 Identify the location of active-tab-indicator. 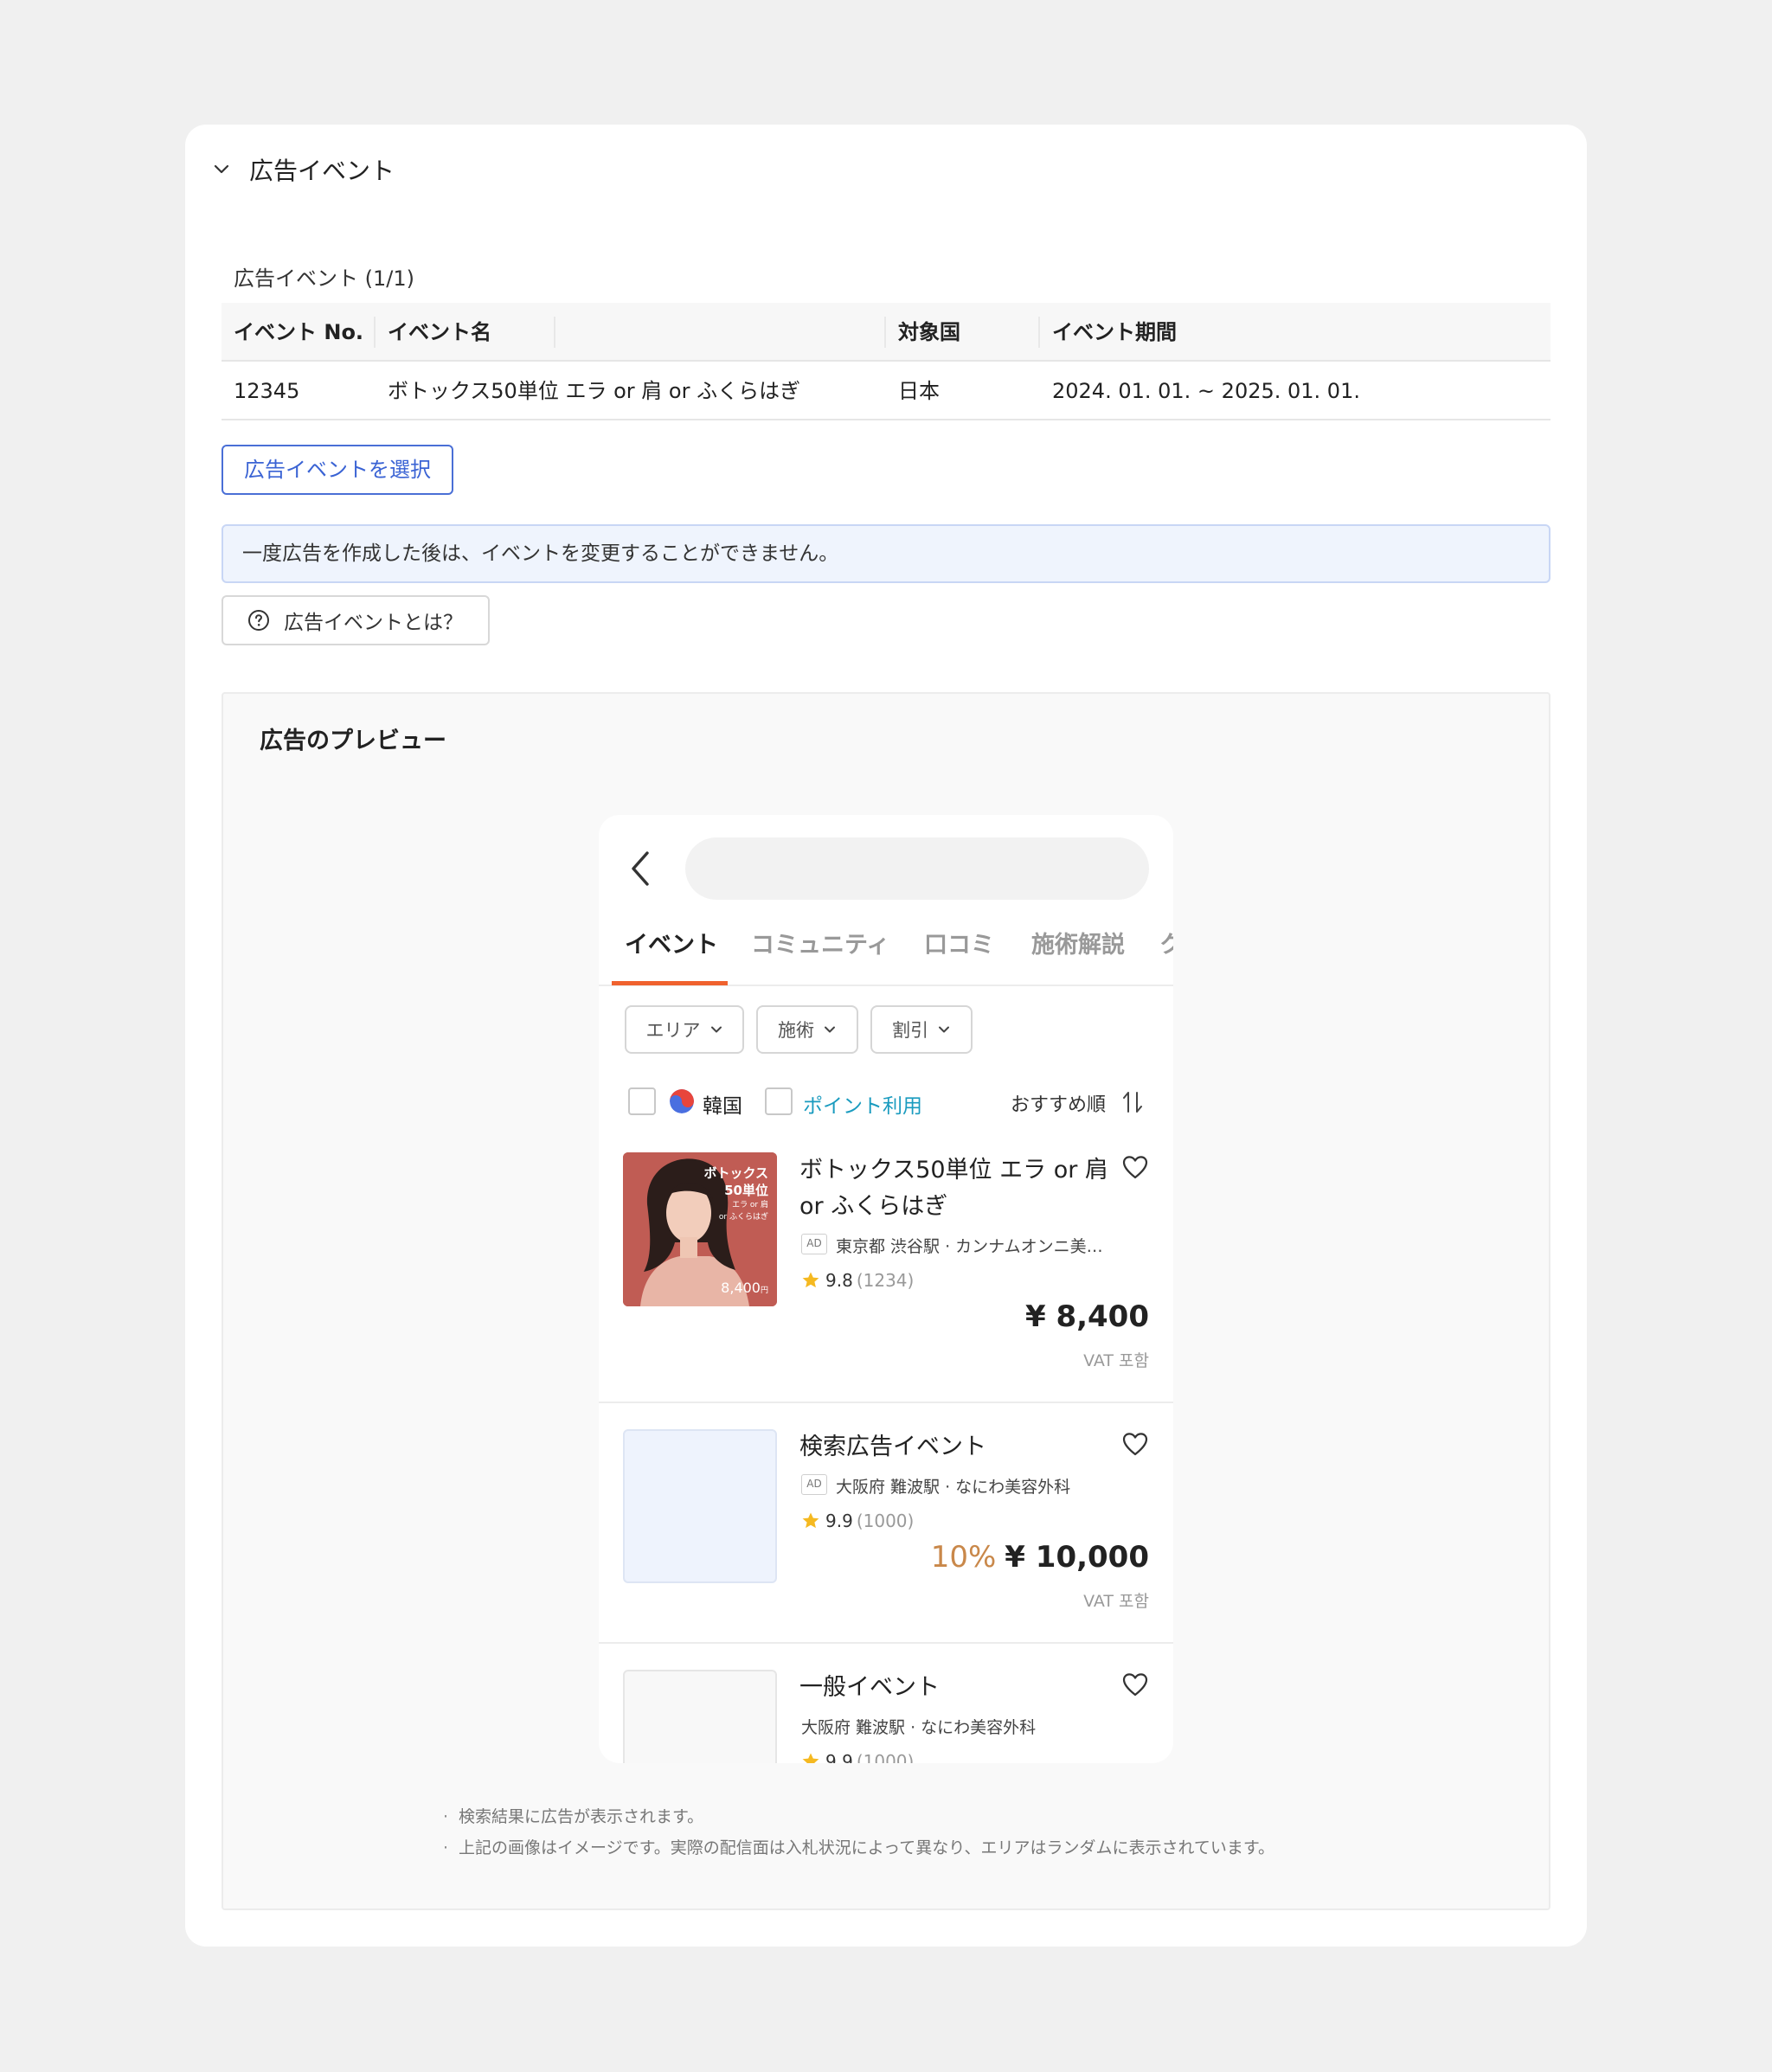
(670, 983).